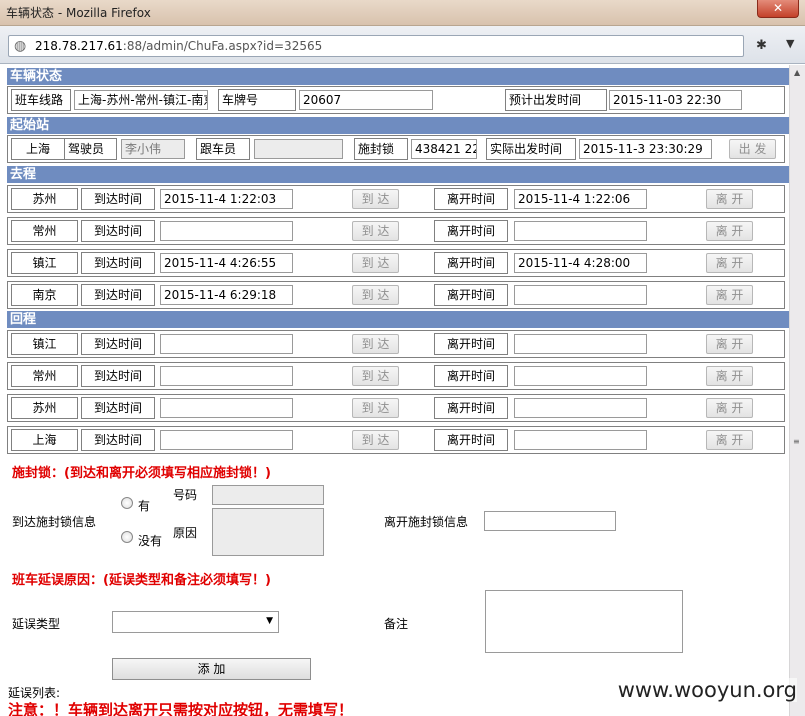  What do you see at coordinates (584, 621) in the screenshot?
I see `remark-textarea` at bounding box center [584, 621].